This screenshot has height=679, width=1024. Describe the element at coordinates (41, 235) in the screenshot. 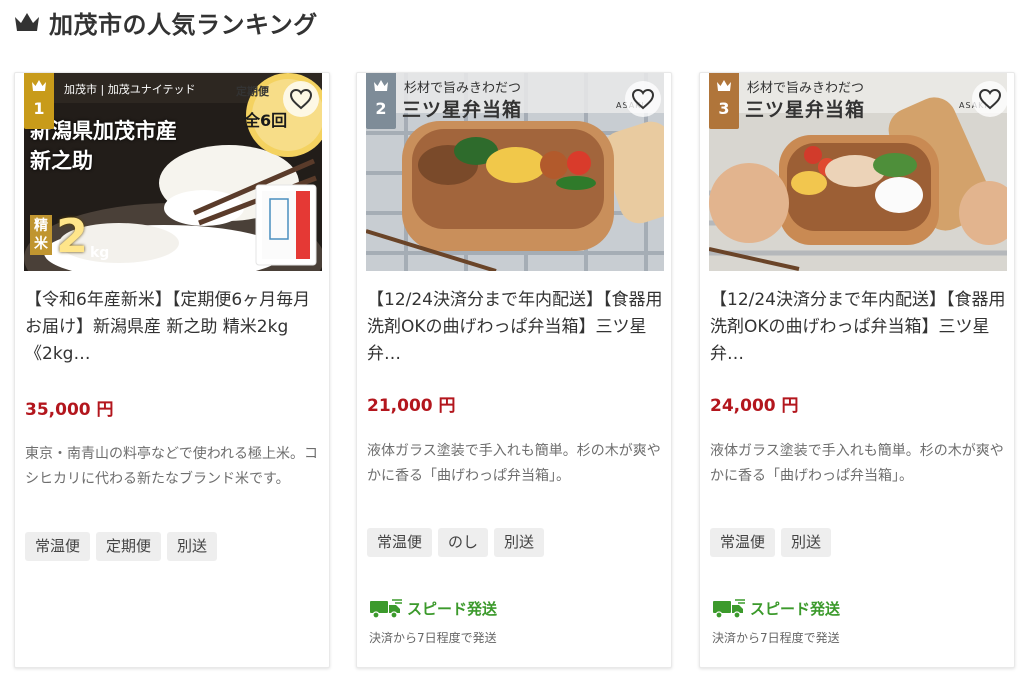

I see `rice-side-label: 精米` at that location.